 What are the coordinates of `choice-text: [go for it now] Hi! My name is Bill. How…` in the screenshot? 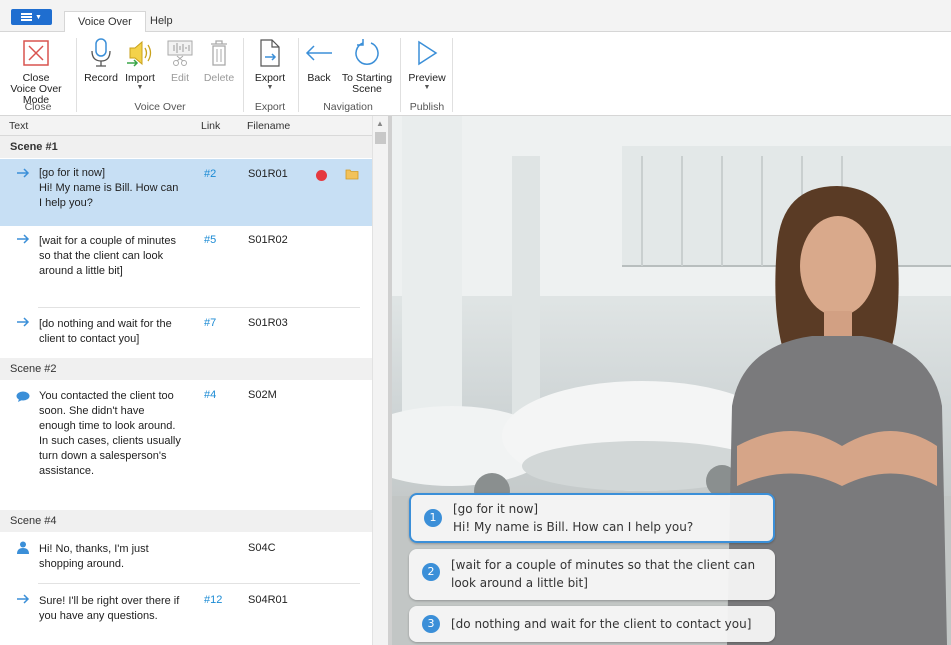 It's located at (573, 518).